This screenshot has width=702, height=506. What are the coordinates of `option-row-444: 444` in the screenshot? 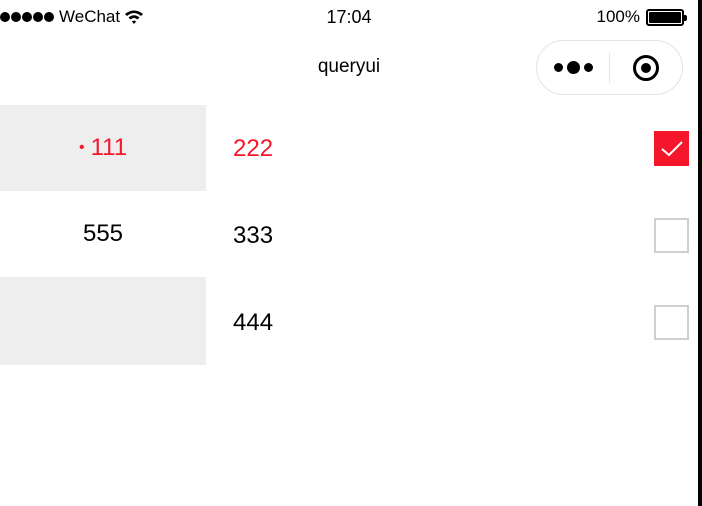 It's located at (452, 322).